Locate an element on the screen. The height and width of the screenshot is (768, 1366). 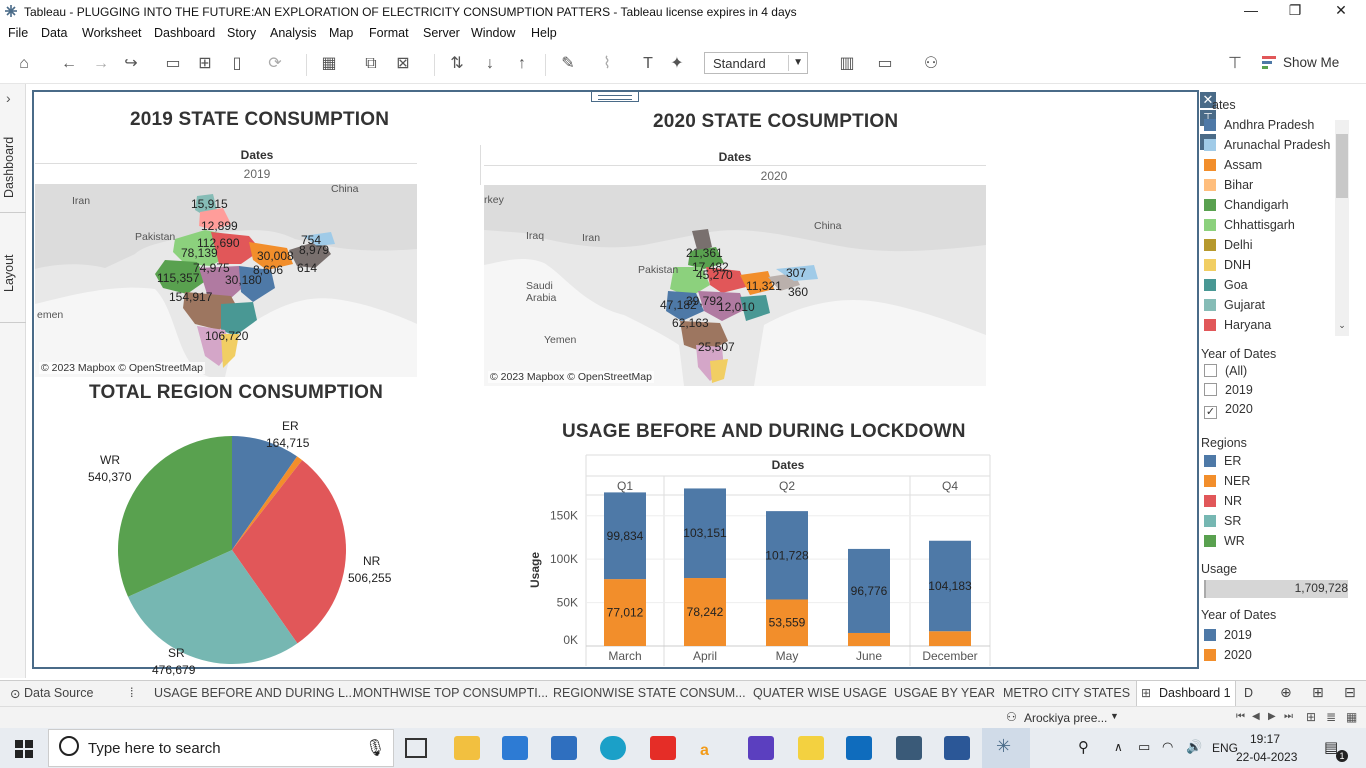
file-explorer-icon is located at coordinates (467, 748).